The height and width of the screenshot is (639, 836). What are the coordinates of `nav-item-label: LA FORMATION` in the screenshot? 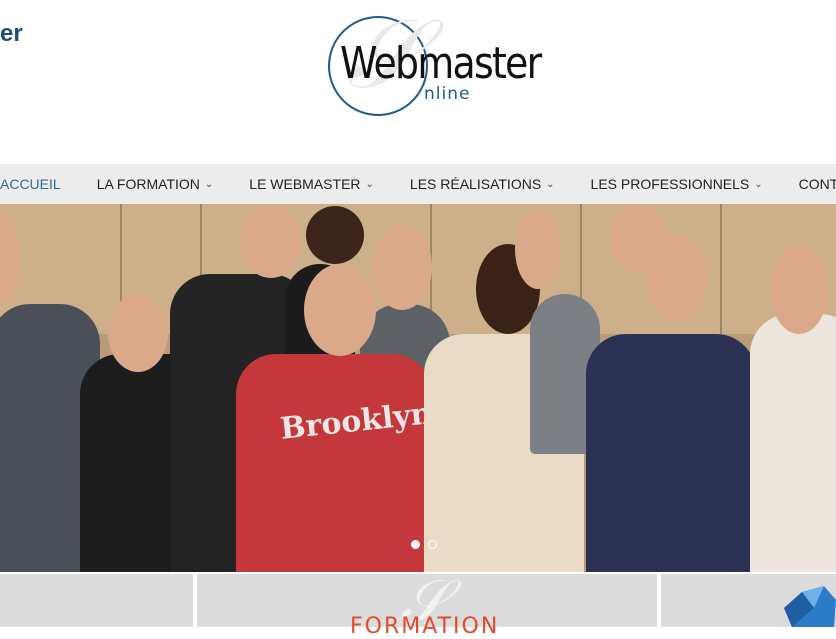 It's located at (148, 184).